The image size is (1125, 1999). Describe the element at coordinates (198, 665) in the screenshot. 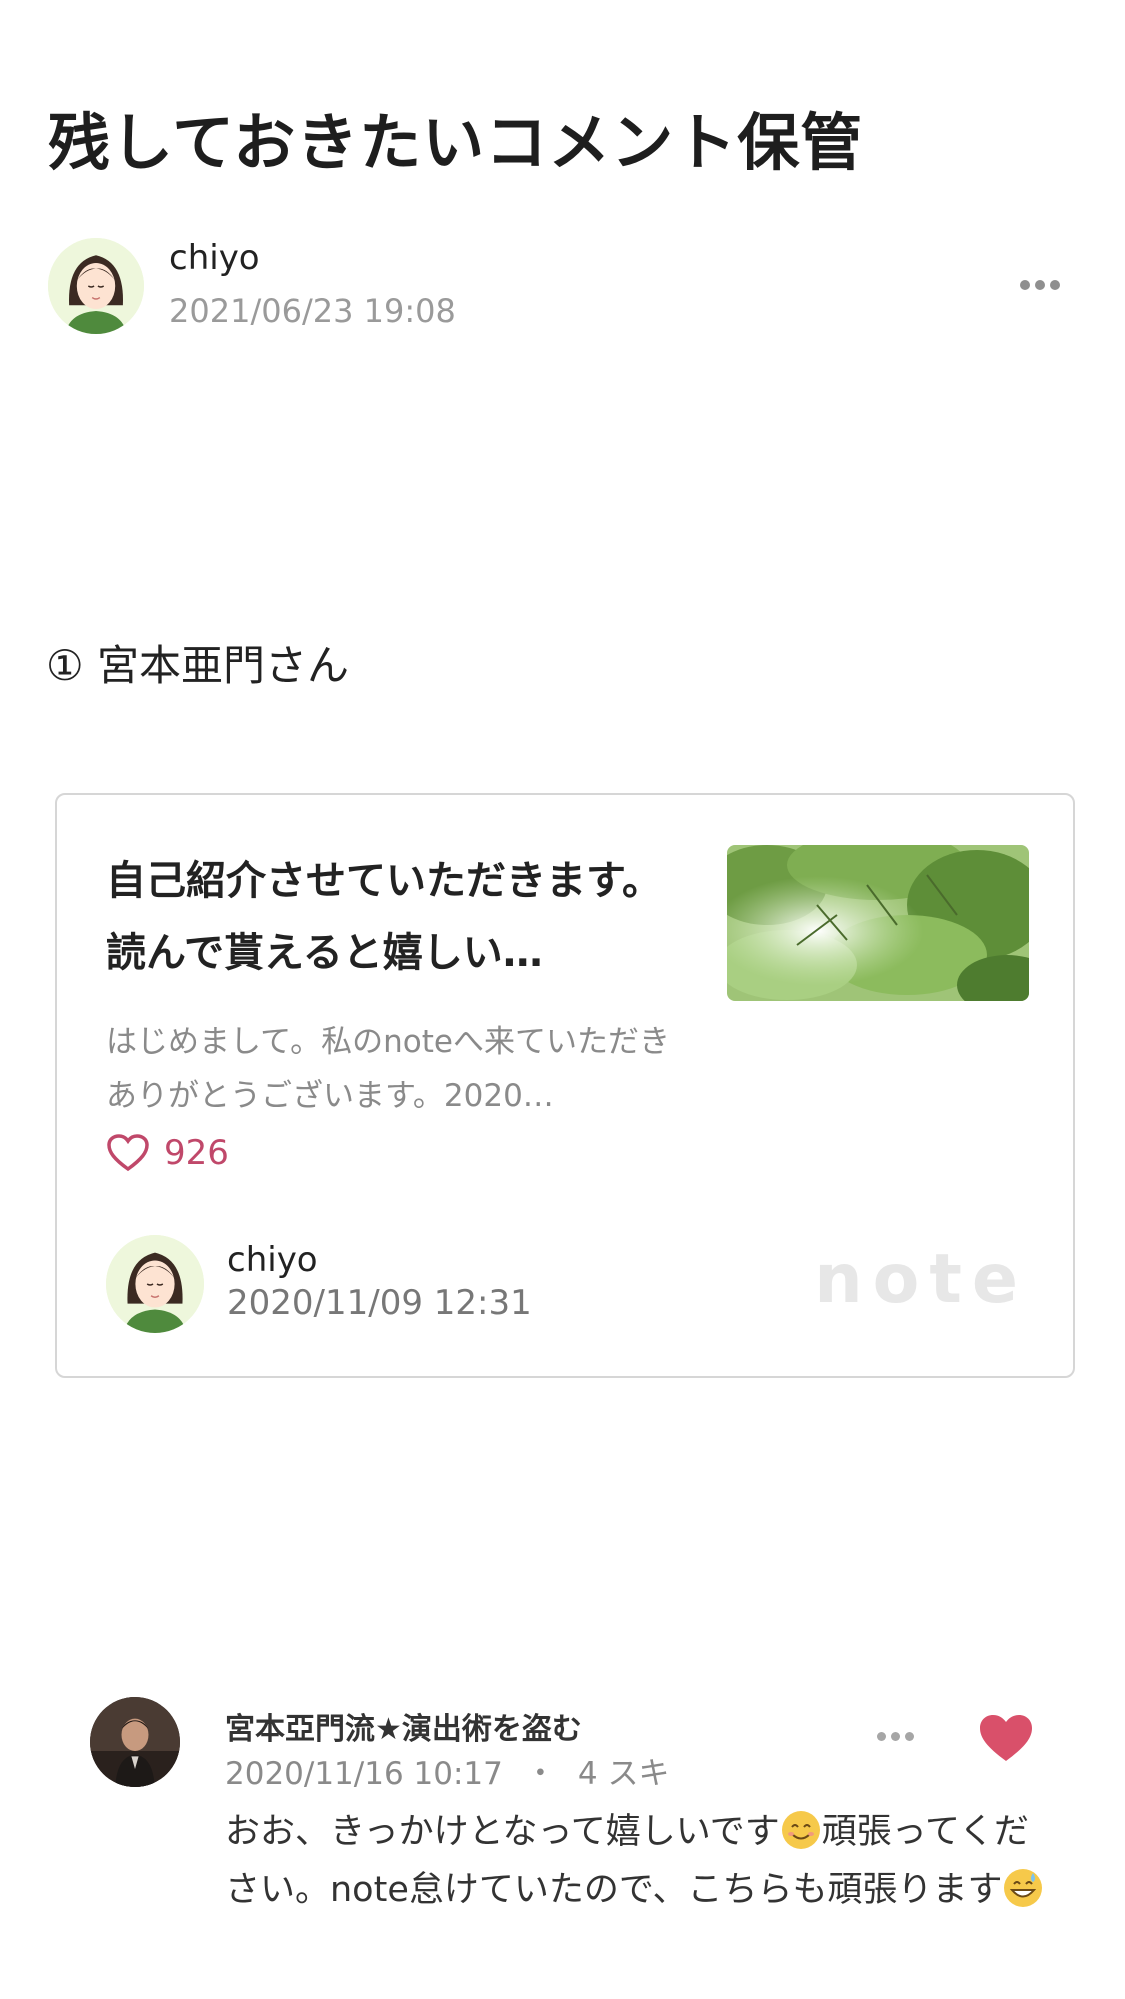

I see `section-heading: ① 宮本亜門さん` at that location.